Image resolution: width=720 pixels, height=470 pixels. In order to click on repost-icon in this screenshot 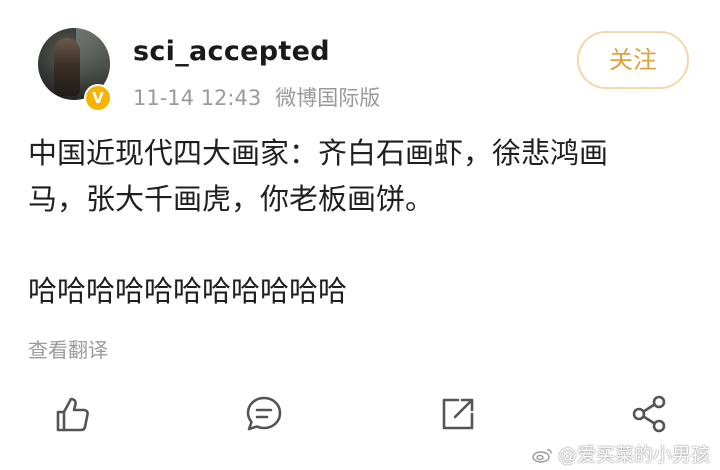, I will do `click(458, 414)`.